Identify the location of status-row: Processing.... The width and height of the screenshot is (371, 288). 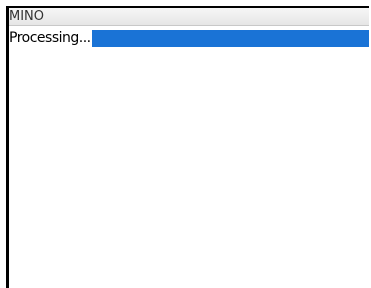
(189, 38).